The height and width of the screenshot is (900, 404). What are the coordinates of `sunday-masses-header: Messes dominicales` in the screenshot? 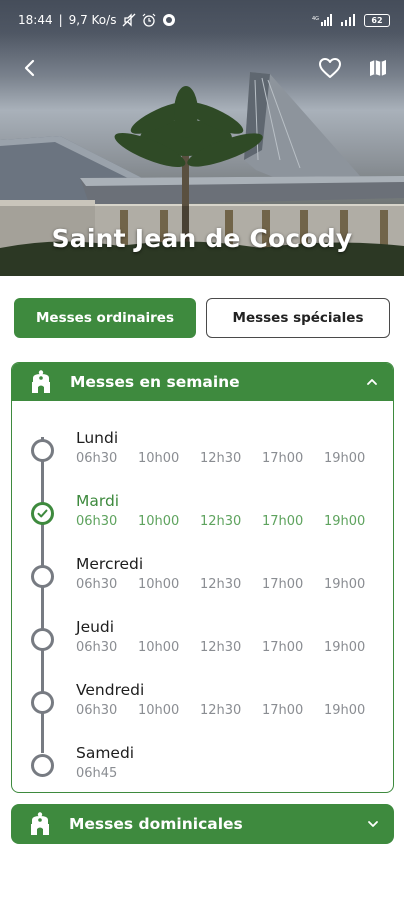 It's located at (202, 824).